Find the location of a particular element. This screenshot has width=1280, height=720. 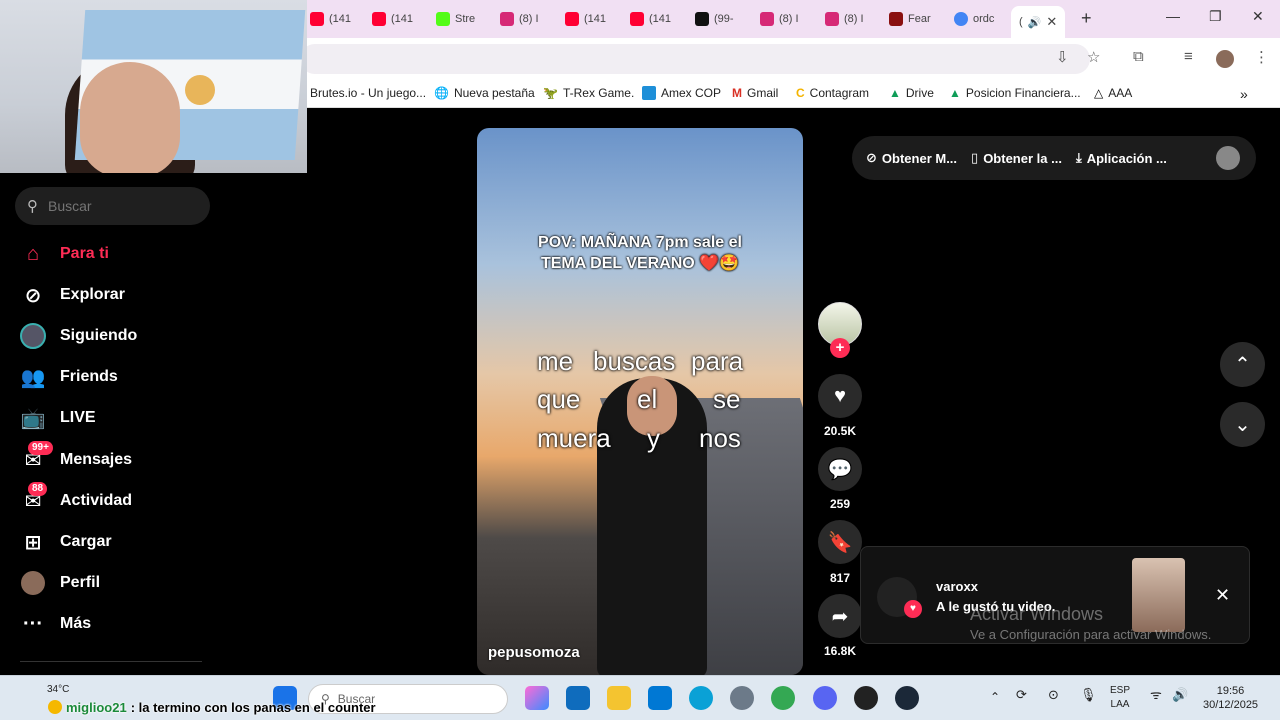

volume-icon: 🔊 is located at coordinates (1180, 695).